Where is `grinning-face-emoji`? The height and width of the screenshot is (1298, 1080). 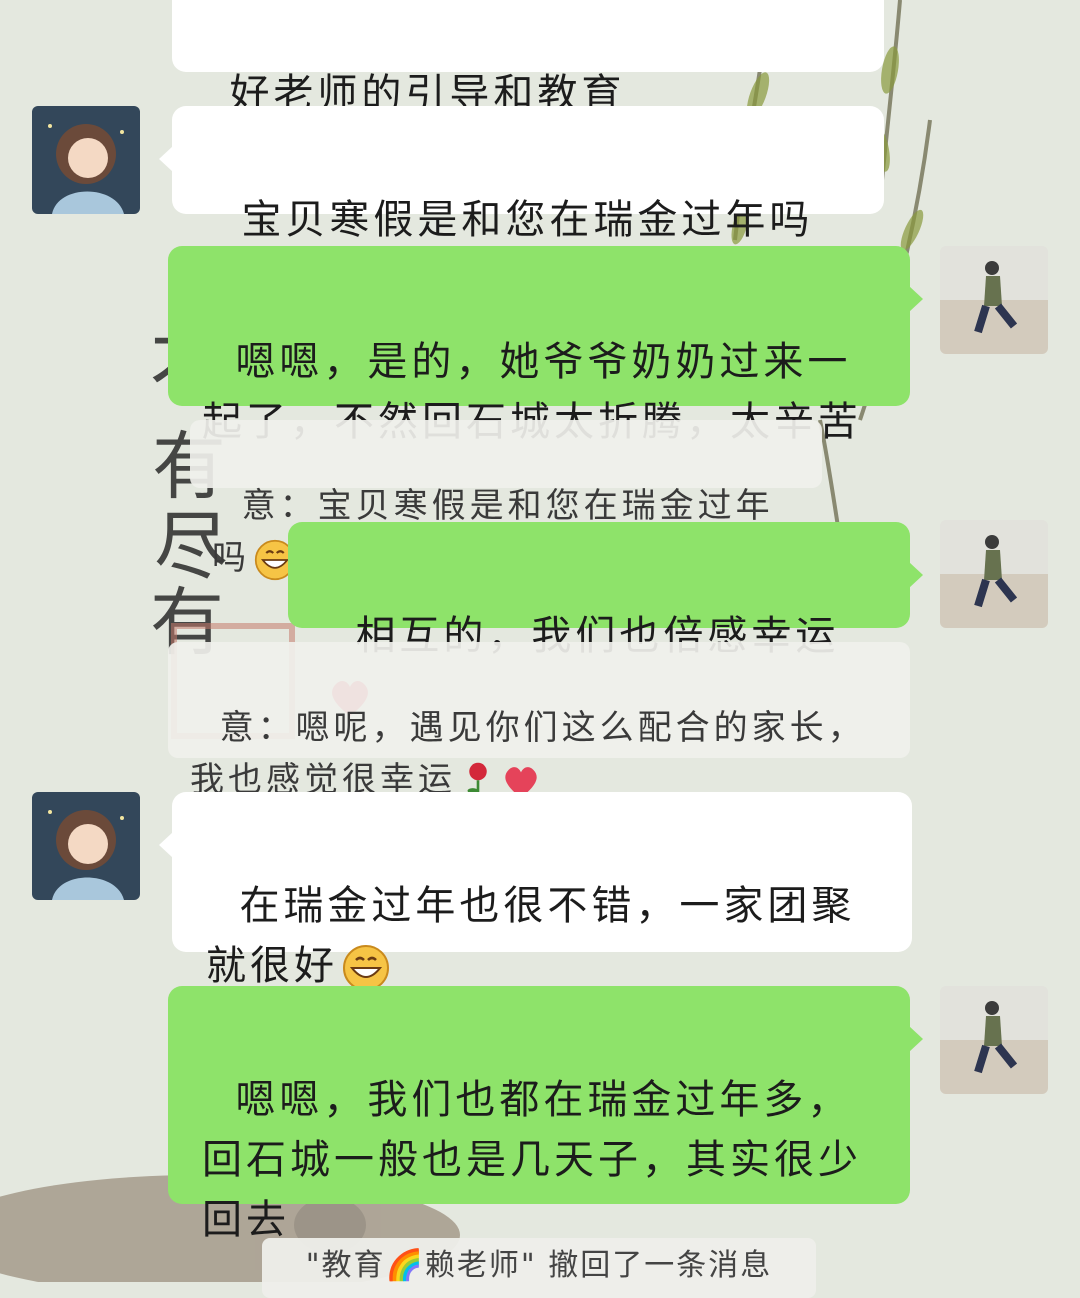
grinning-face-emoji is located at coordinates (366, 968).